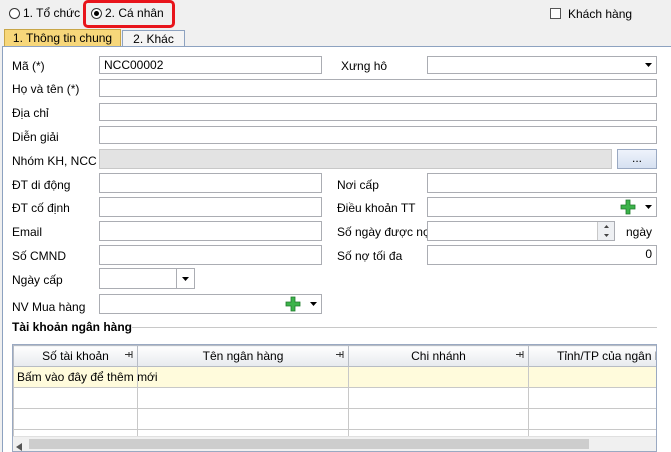 The width and height of the screenshot is (671, 452). I want to click on group-field, so click(355, 159).